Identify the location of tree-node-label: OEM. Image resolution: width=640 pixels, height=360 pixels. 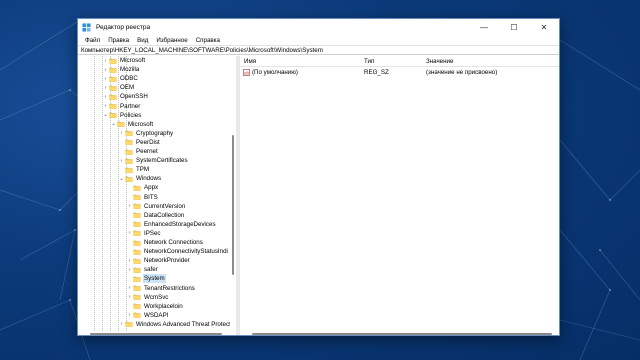
(127, 88).